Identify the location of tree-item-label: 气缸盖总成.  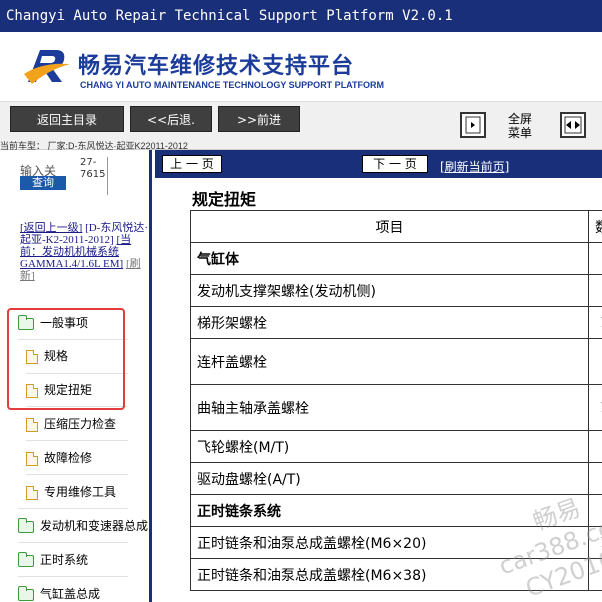
(70, 594).